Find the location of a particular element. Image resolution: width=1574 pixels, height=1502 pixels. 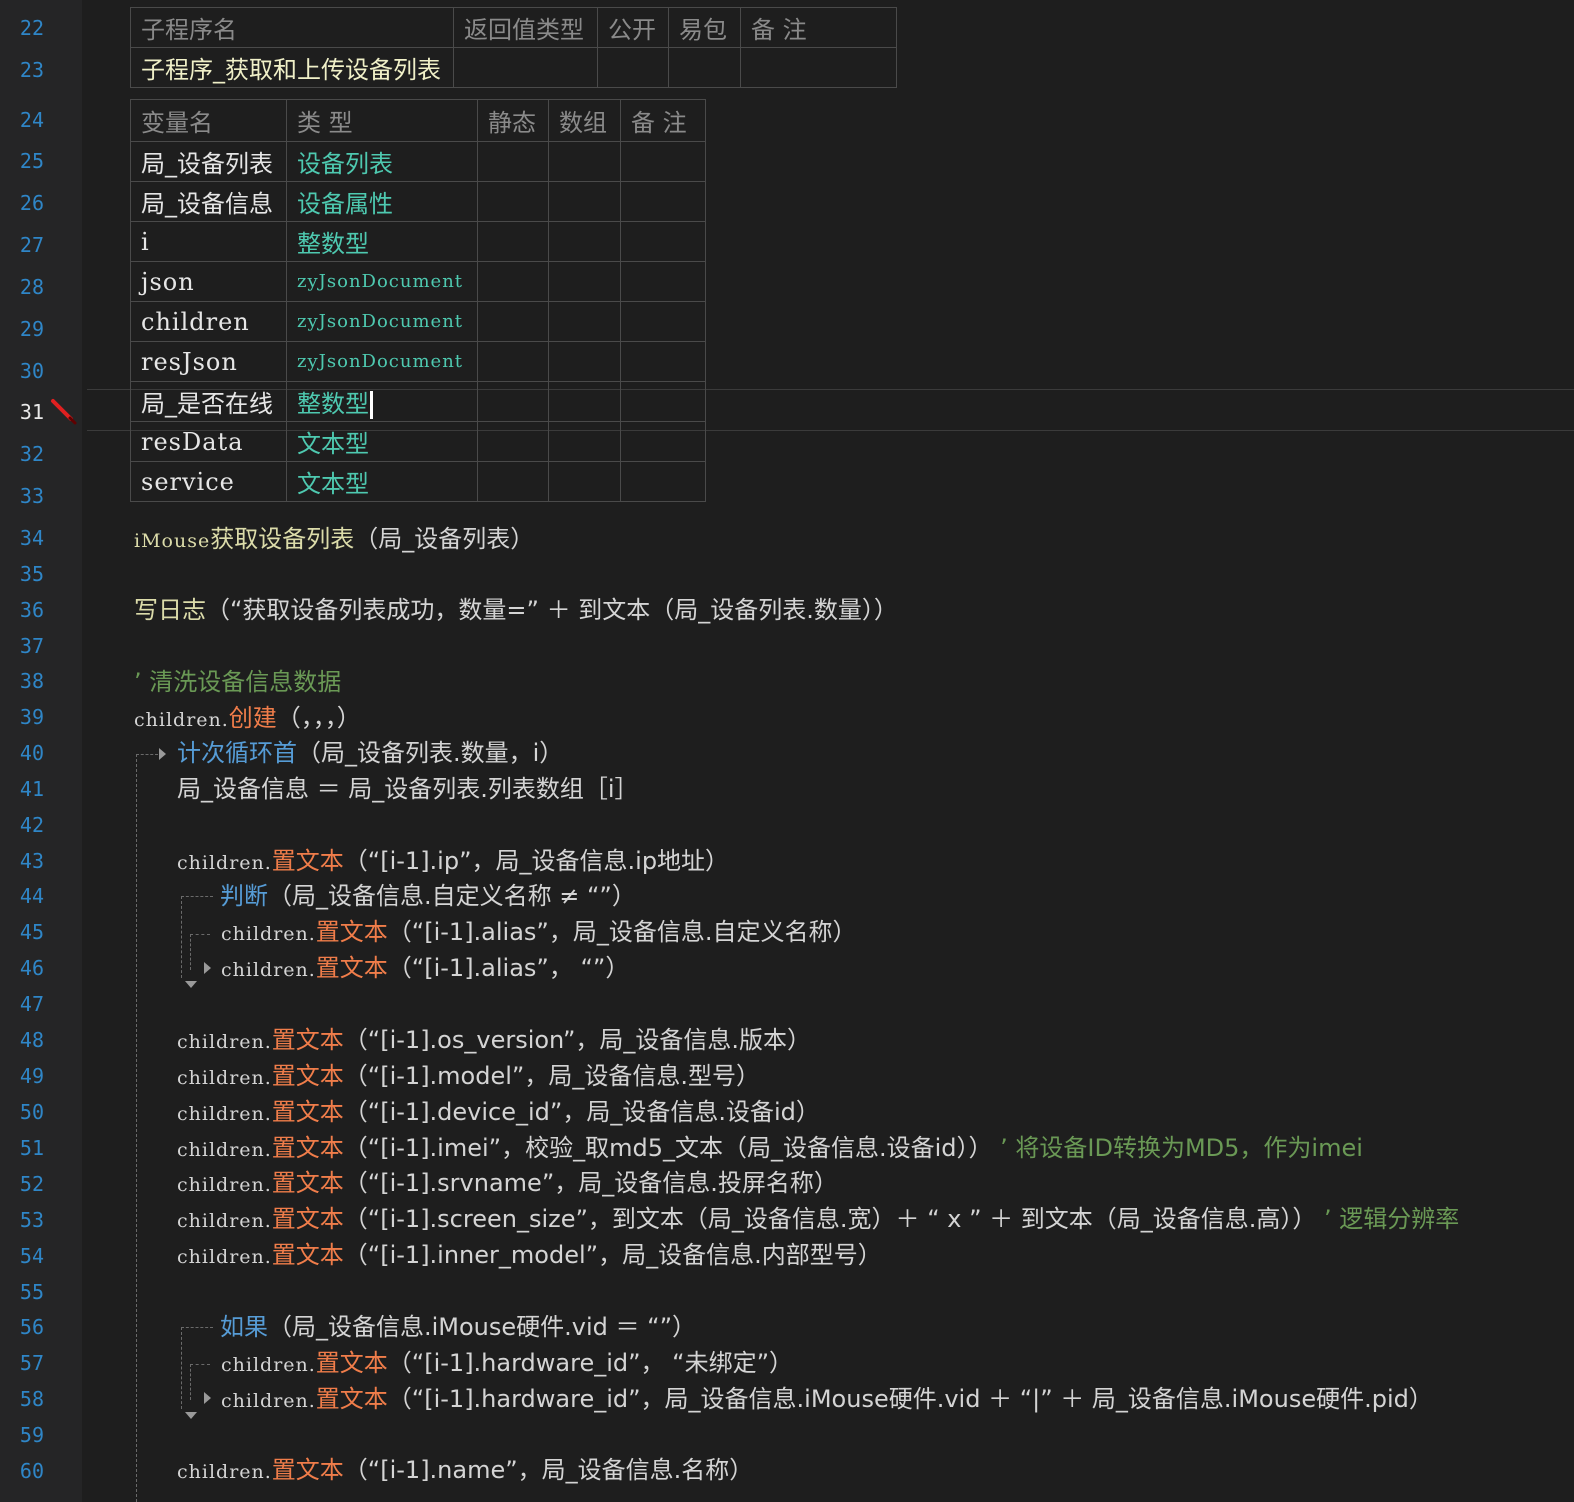

line-number: 36 is located at coordinates (22, 610).